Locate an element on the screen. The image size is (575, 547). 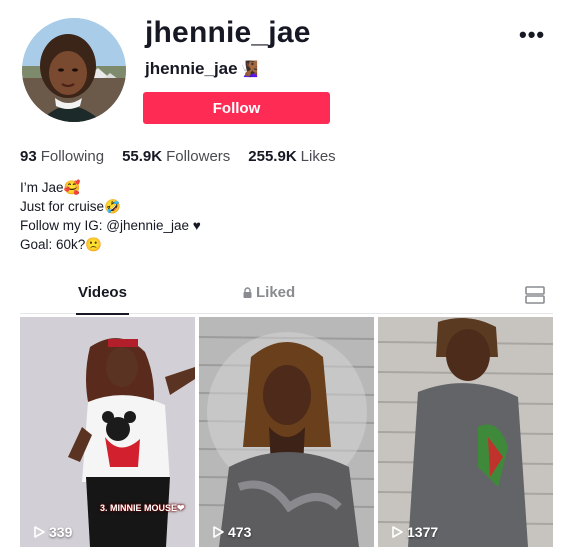
likes-stat: 255.9K Likes is located at coordinates (291, 156).